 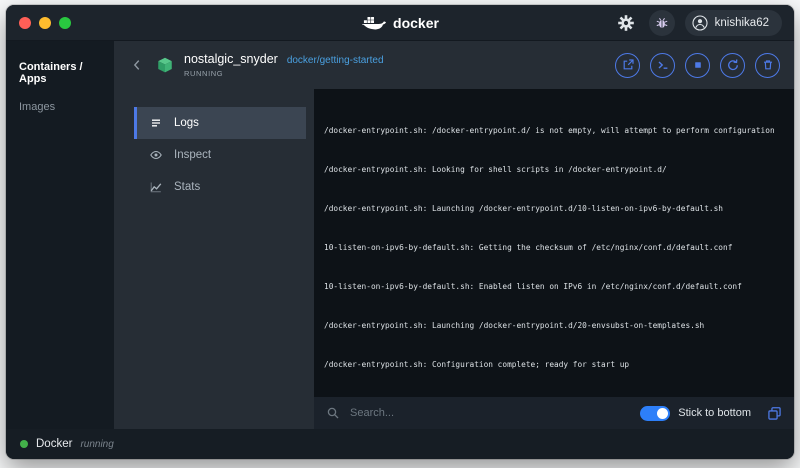 I want to click on stats-chart-icon, so click(x=156, y=187).